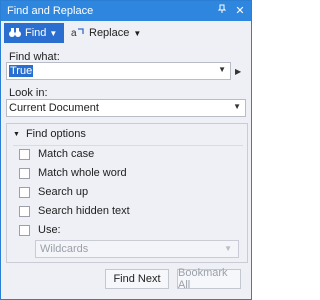 The image size is (320, 300). I want to click on search-hidden-text-label: Search hidden text, so click(84, 211).